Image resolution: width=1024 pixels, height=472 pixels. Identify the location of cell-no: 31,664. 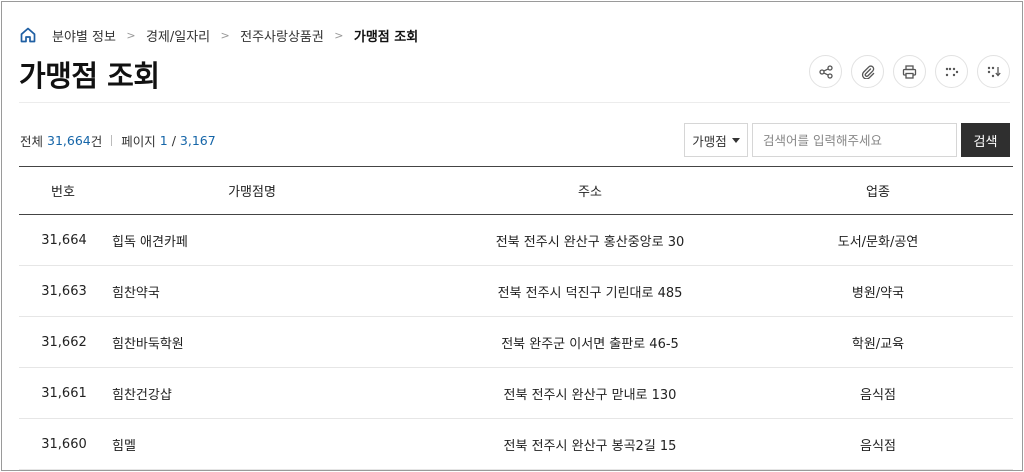
(63, 240).